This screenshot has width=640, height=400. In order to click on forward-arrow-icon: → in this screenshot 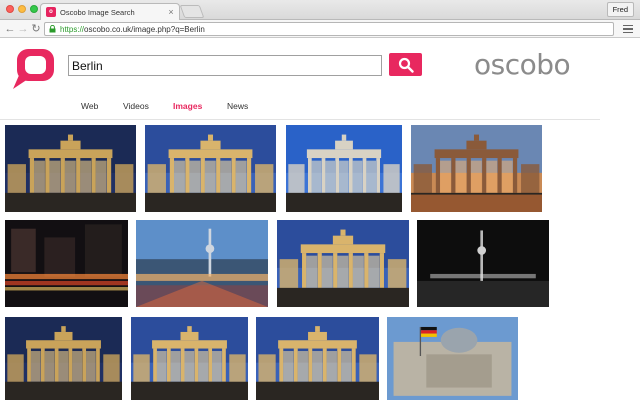, I will do `click(23, 28)`.